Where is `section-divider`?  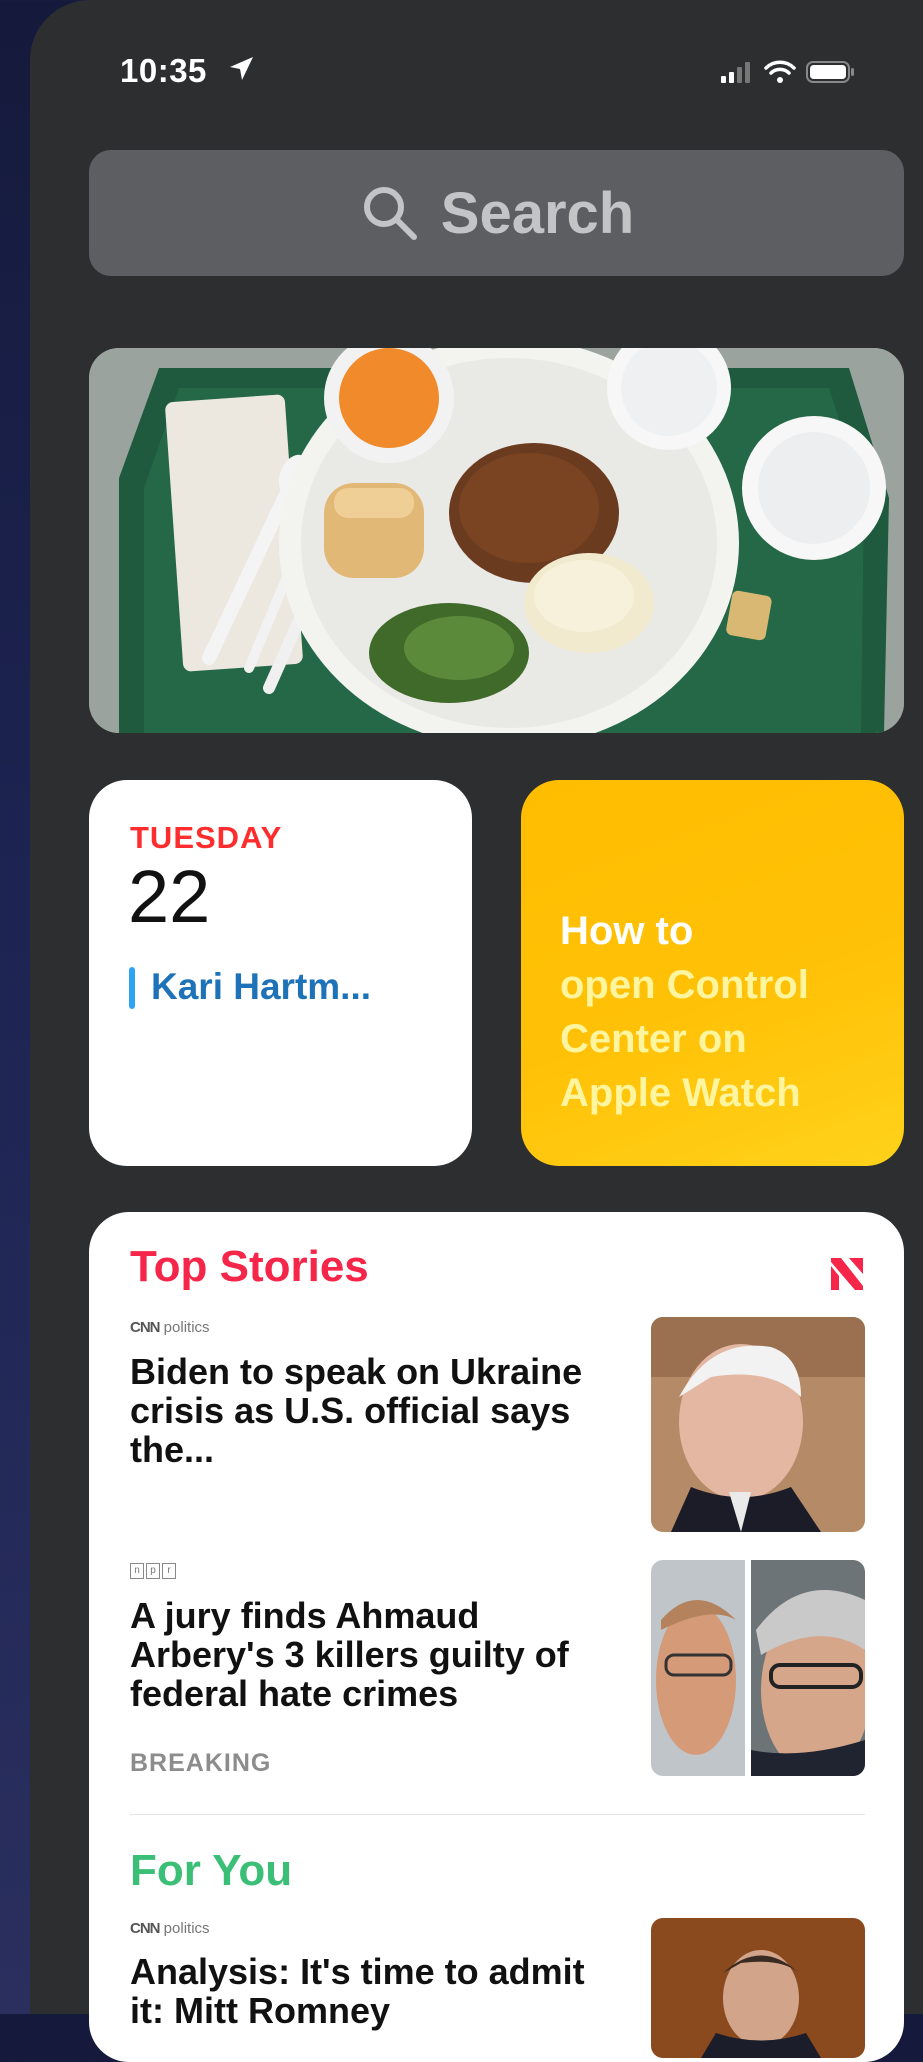 section-divider is located at coordinates (497, 1814).